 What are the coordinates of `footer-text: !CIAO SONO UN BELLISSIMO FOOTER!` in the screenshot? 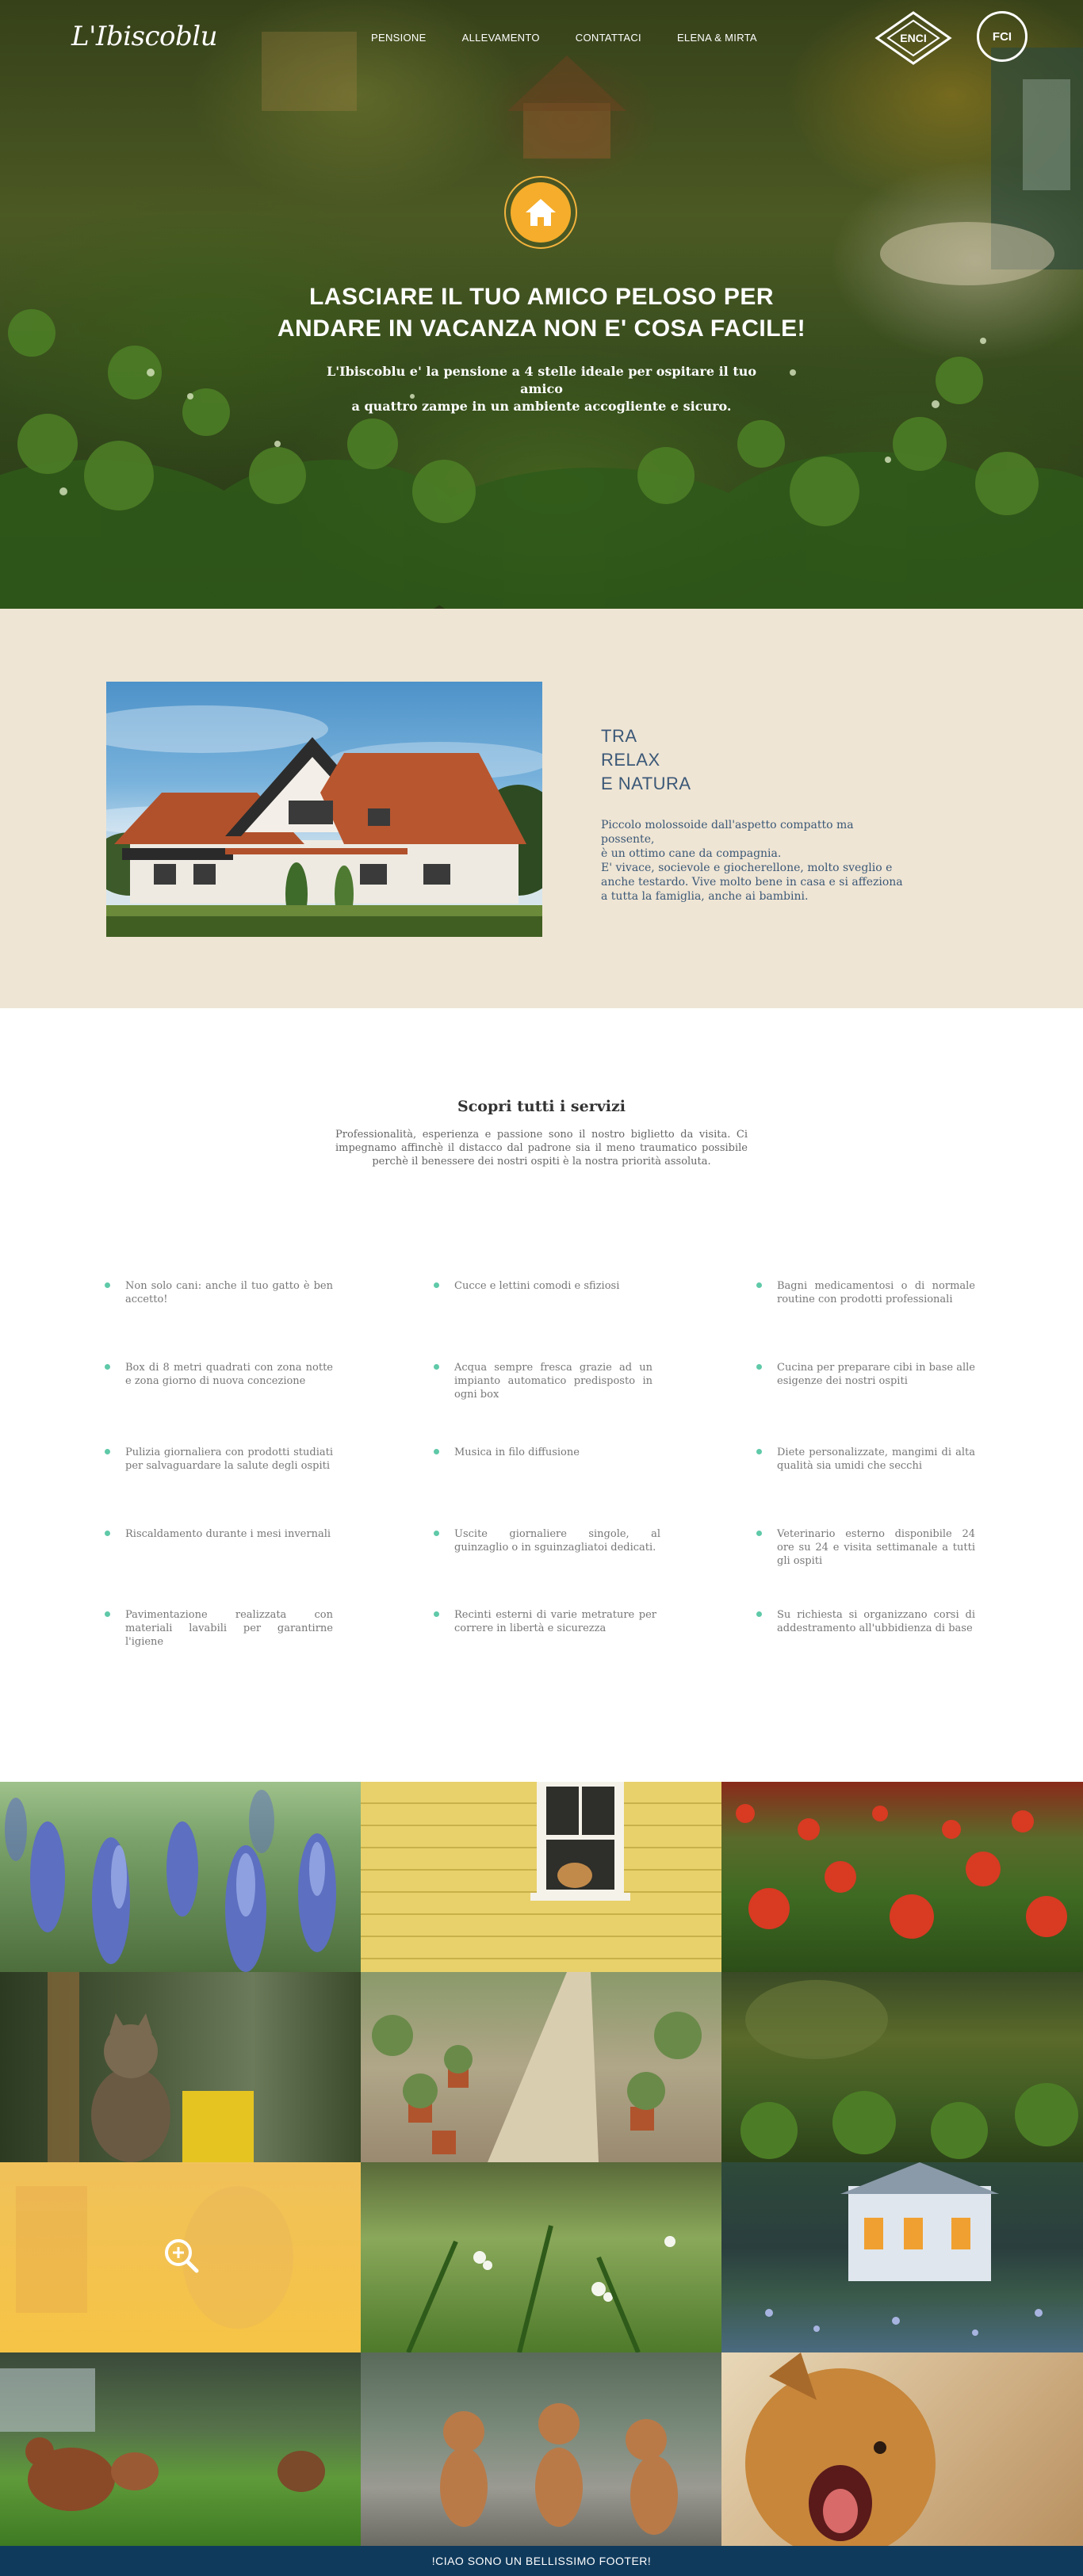 It's located at (541, 2561).